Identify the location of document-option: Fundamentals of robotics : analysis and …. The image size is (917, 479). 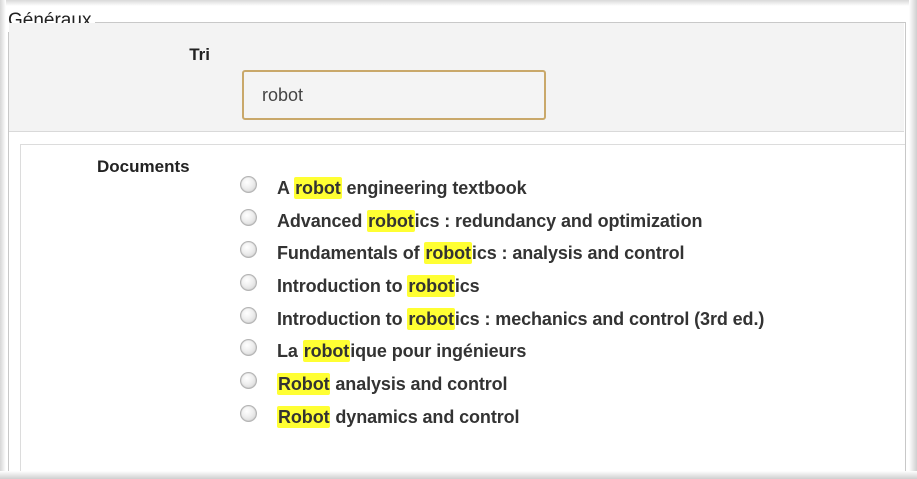
(502, 253).